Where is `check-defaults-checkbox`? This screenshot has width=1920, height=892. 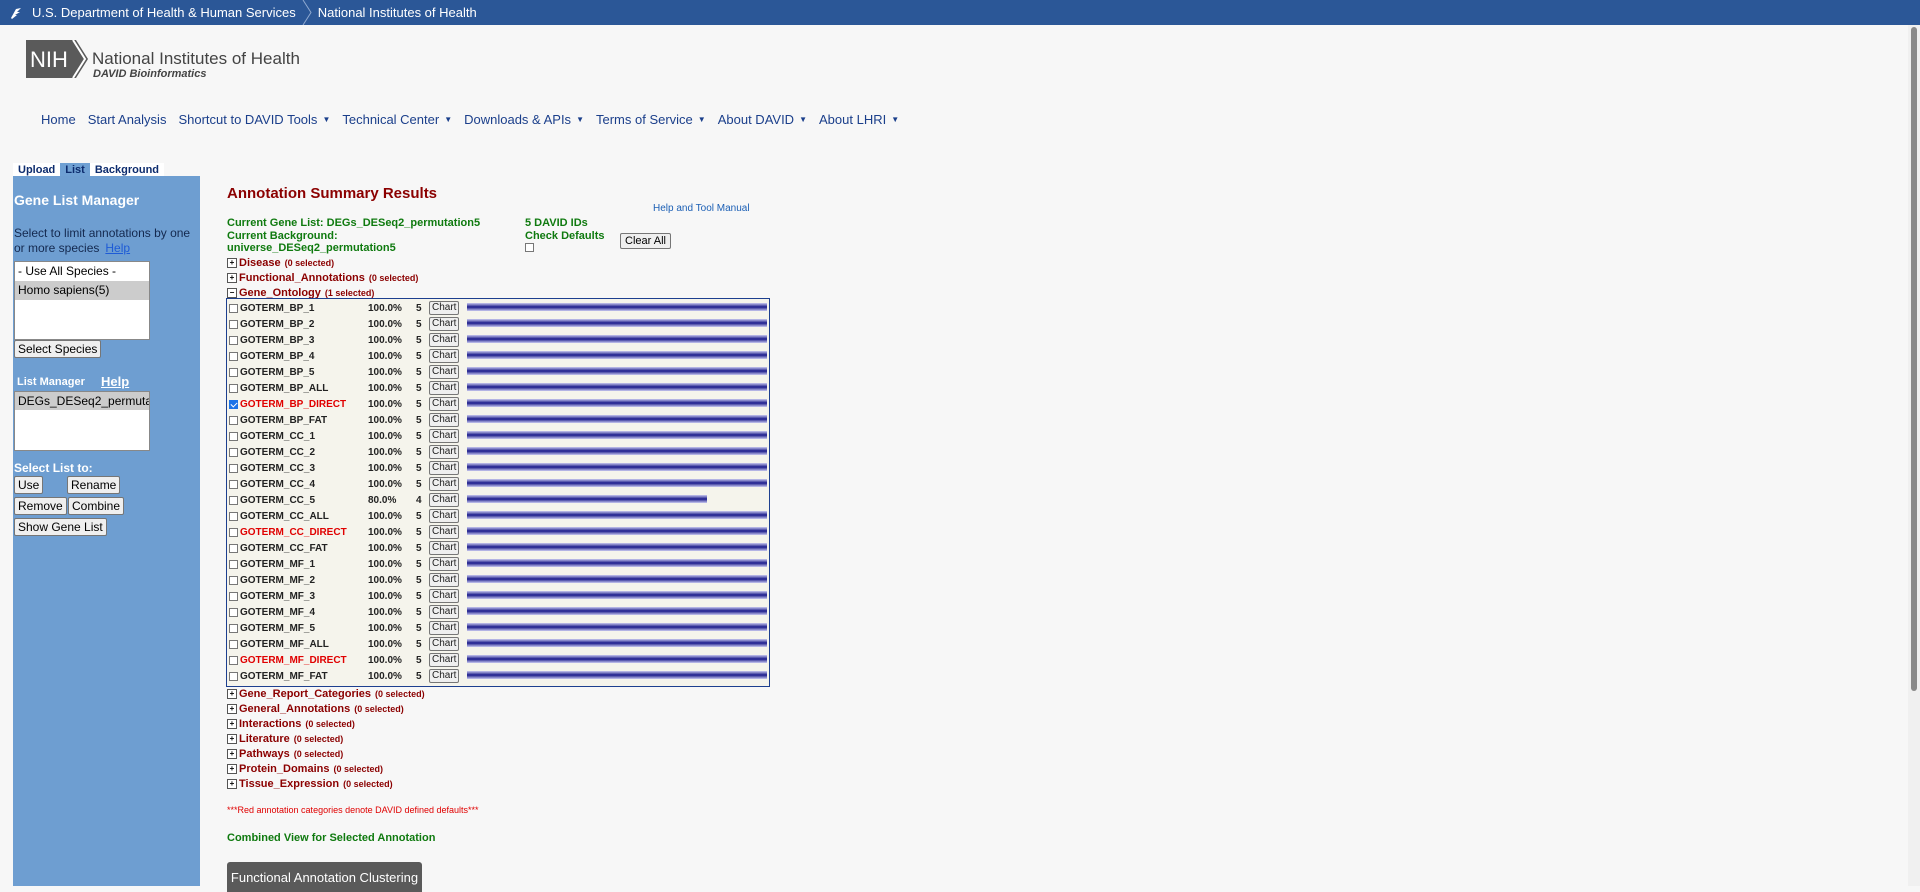
check-defaults-checkbox is located at coordinates (529, 247).